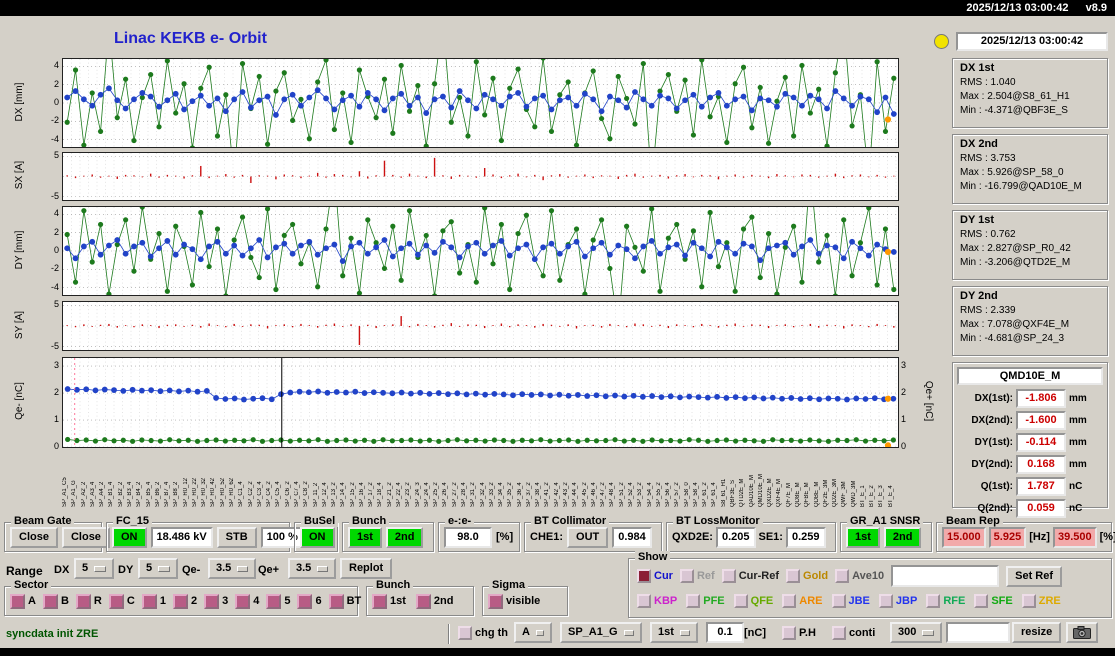  I want to click on bpm-label: SP_A2_2, so click(83, 494).